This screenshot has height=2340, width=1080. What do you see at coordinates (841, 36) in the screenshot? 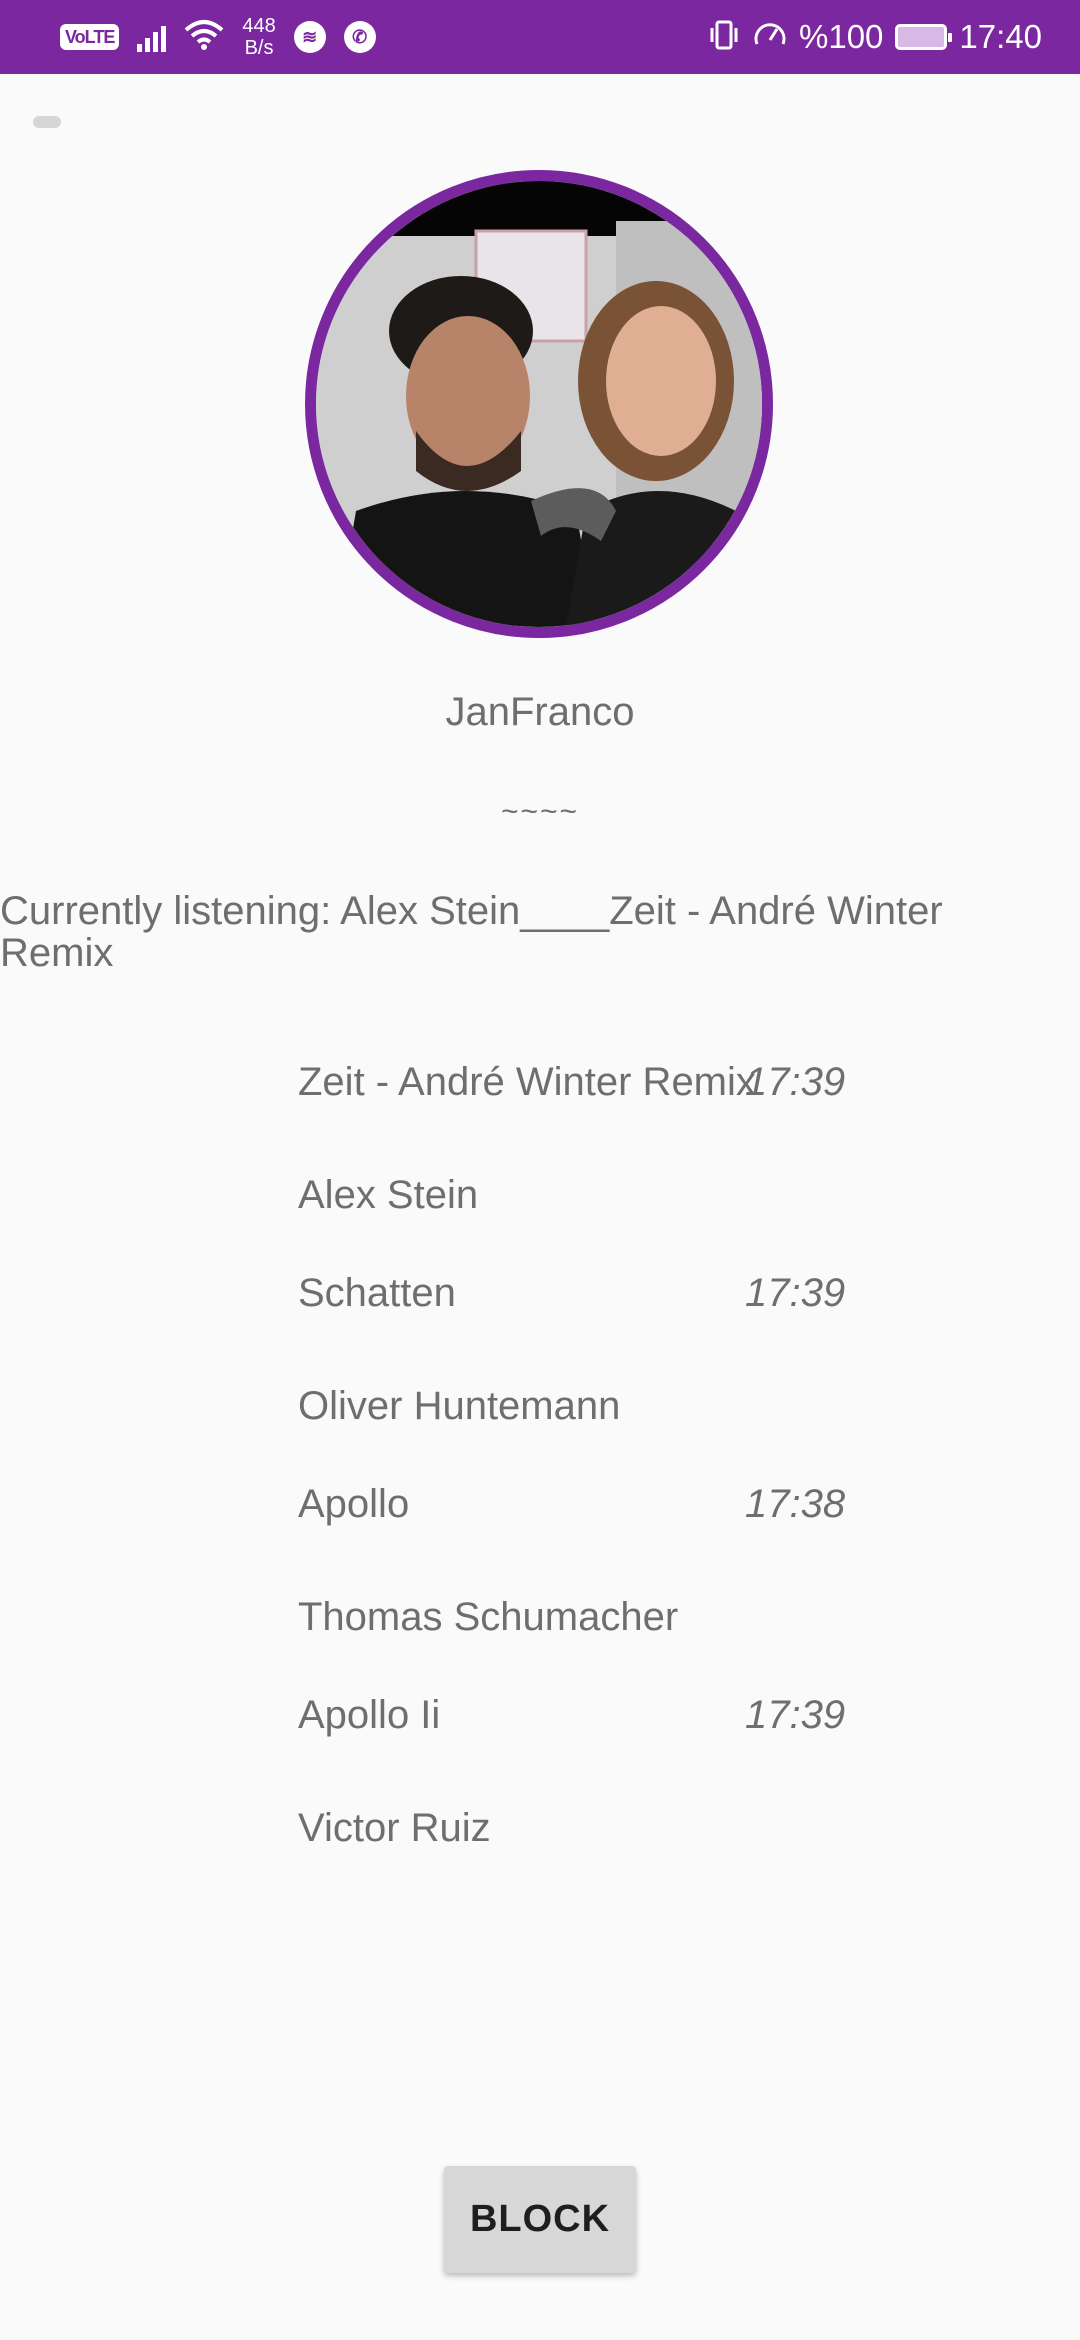
I see `battery-percent: %100` at bounding box center [841, 36].